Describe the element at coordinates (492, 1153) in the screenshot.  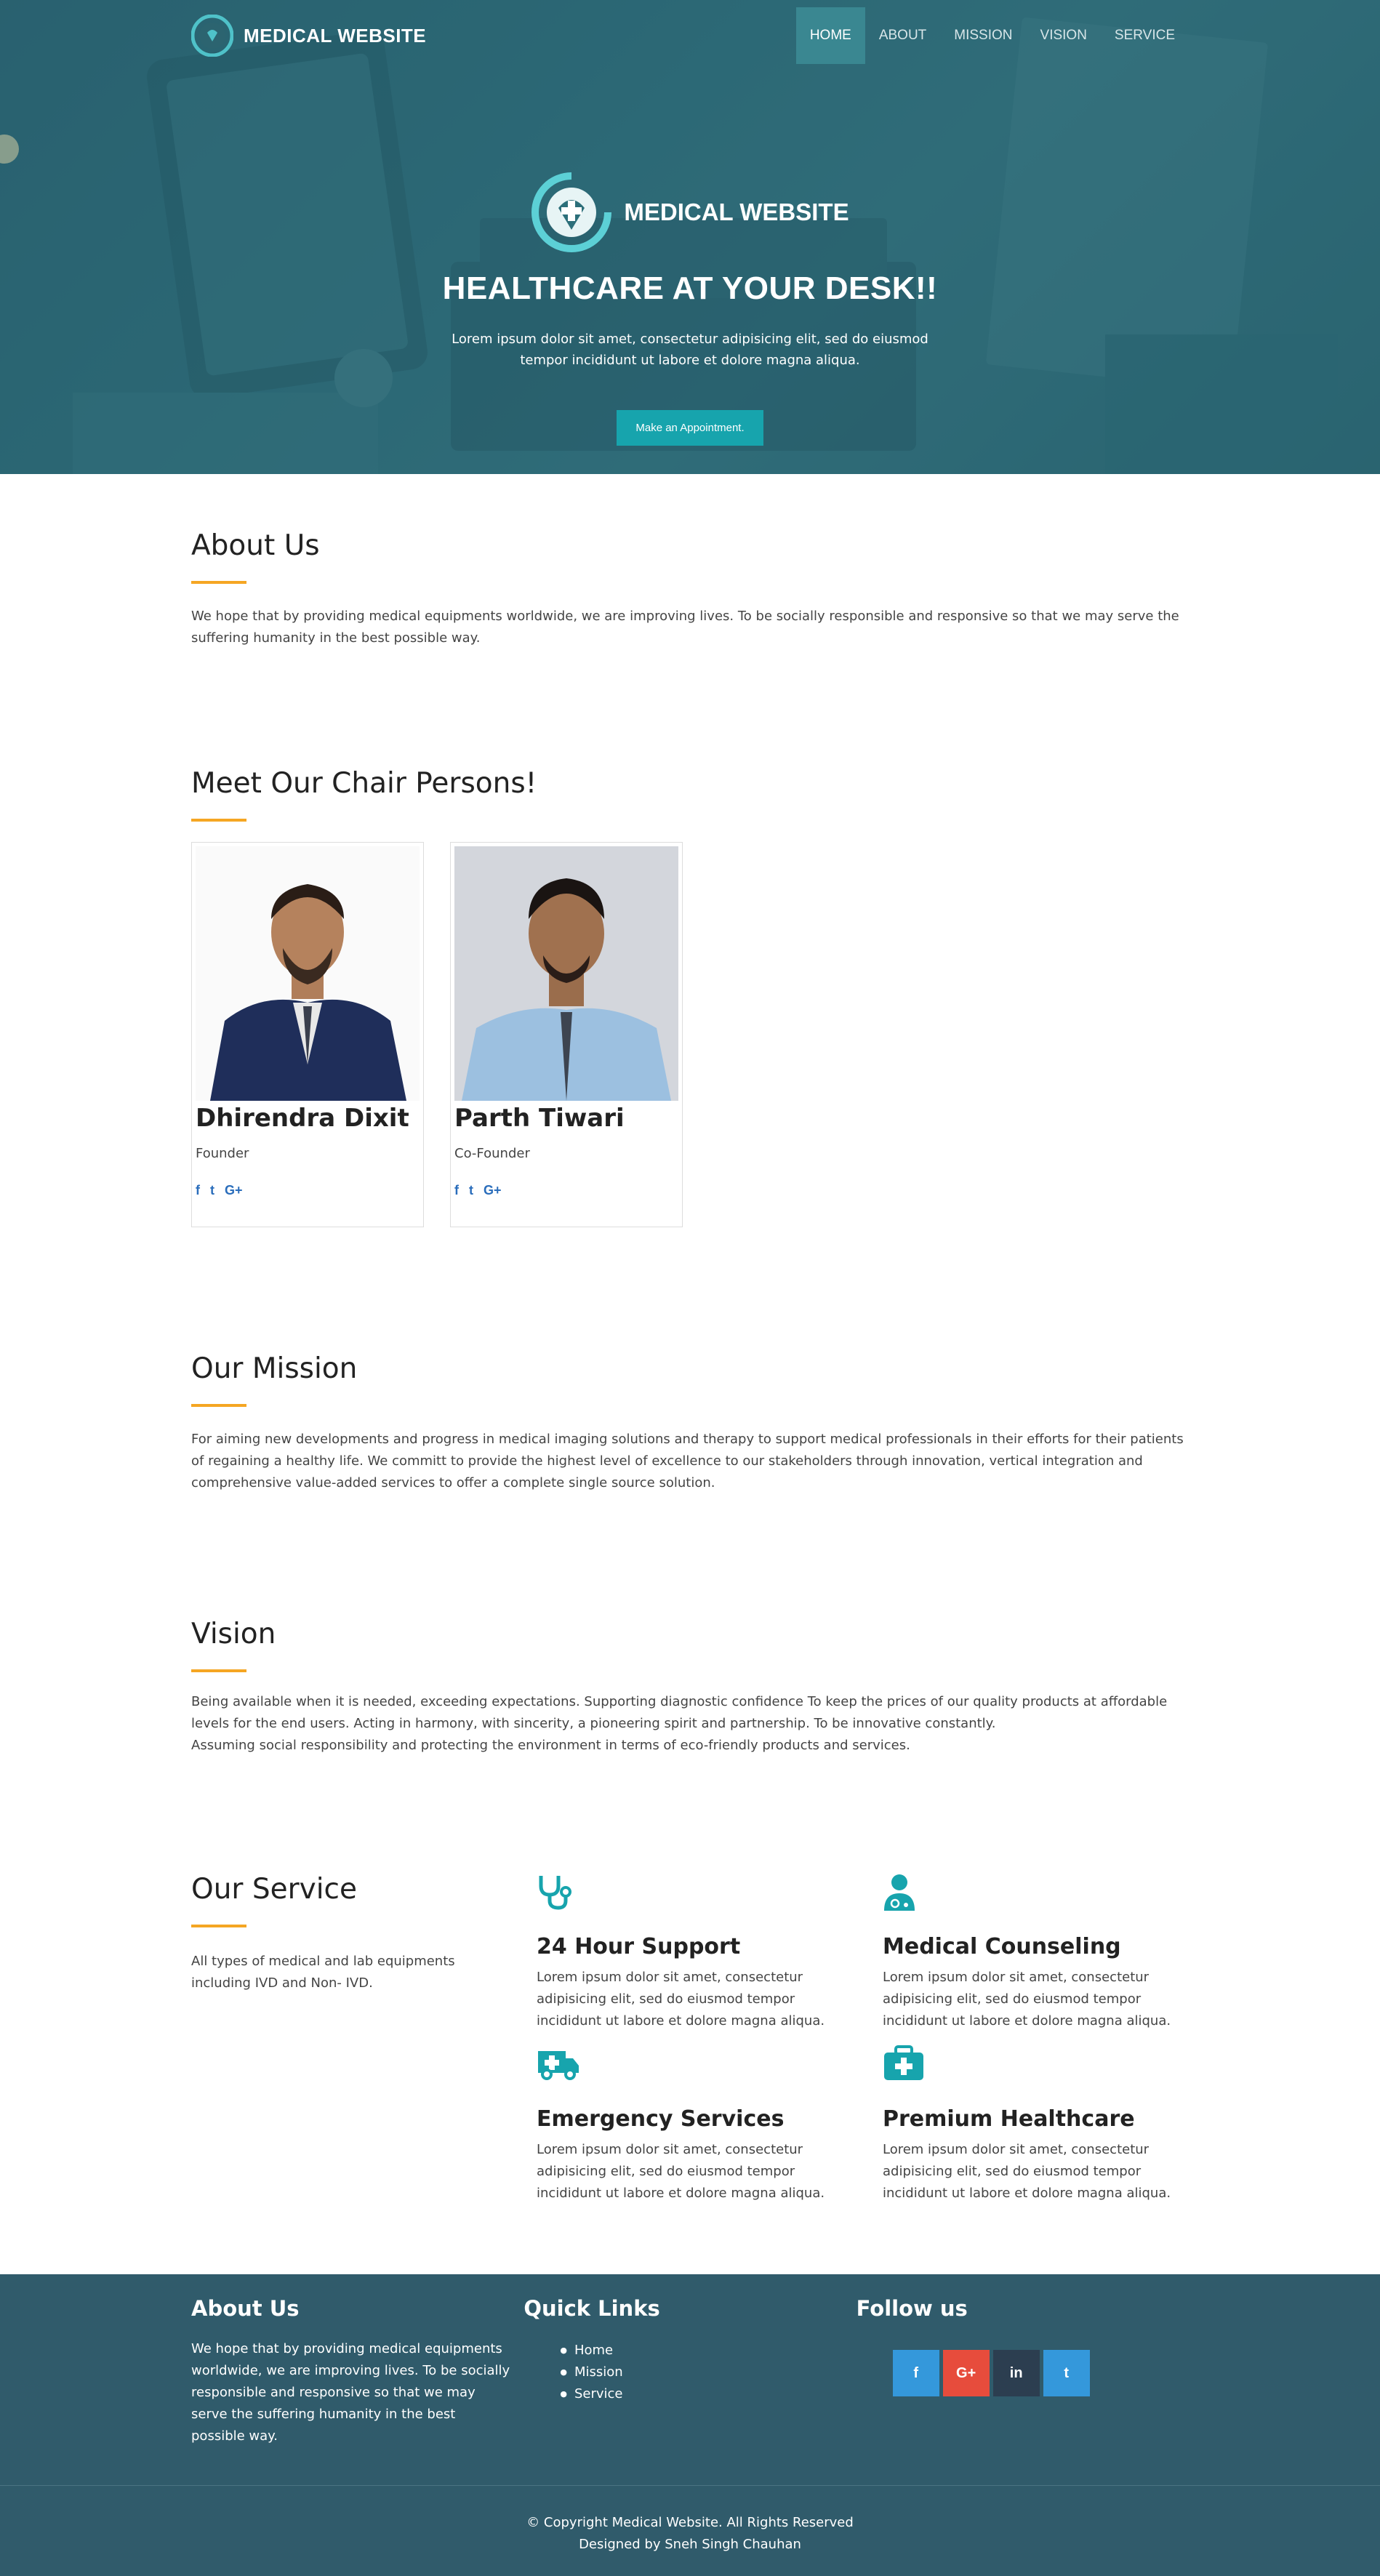
I see `person-role: Co-Founder` at that location.